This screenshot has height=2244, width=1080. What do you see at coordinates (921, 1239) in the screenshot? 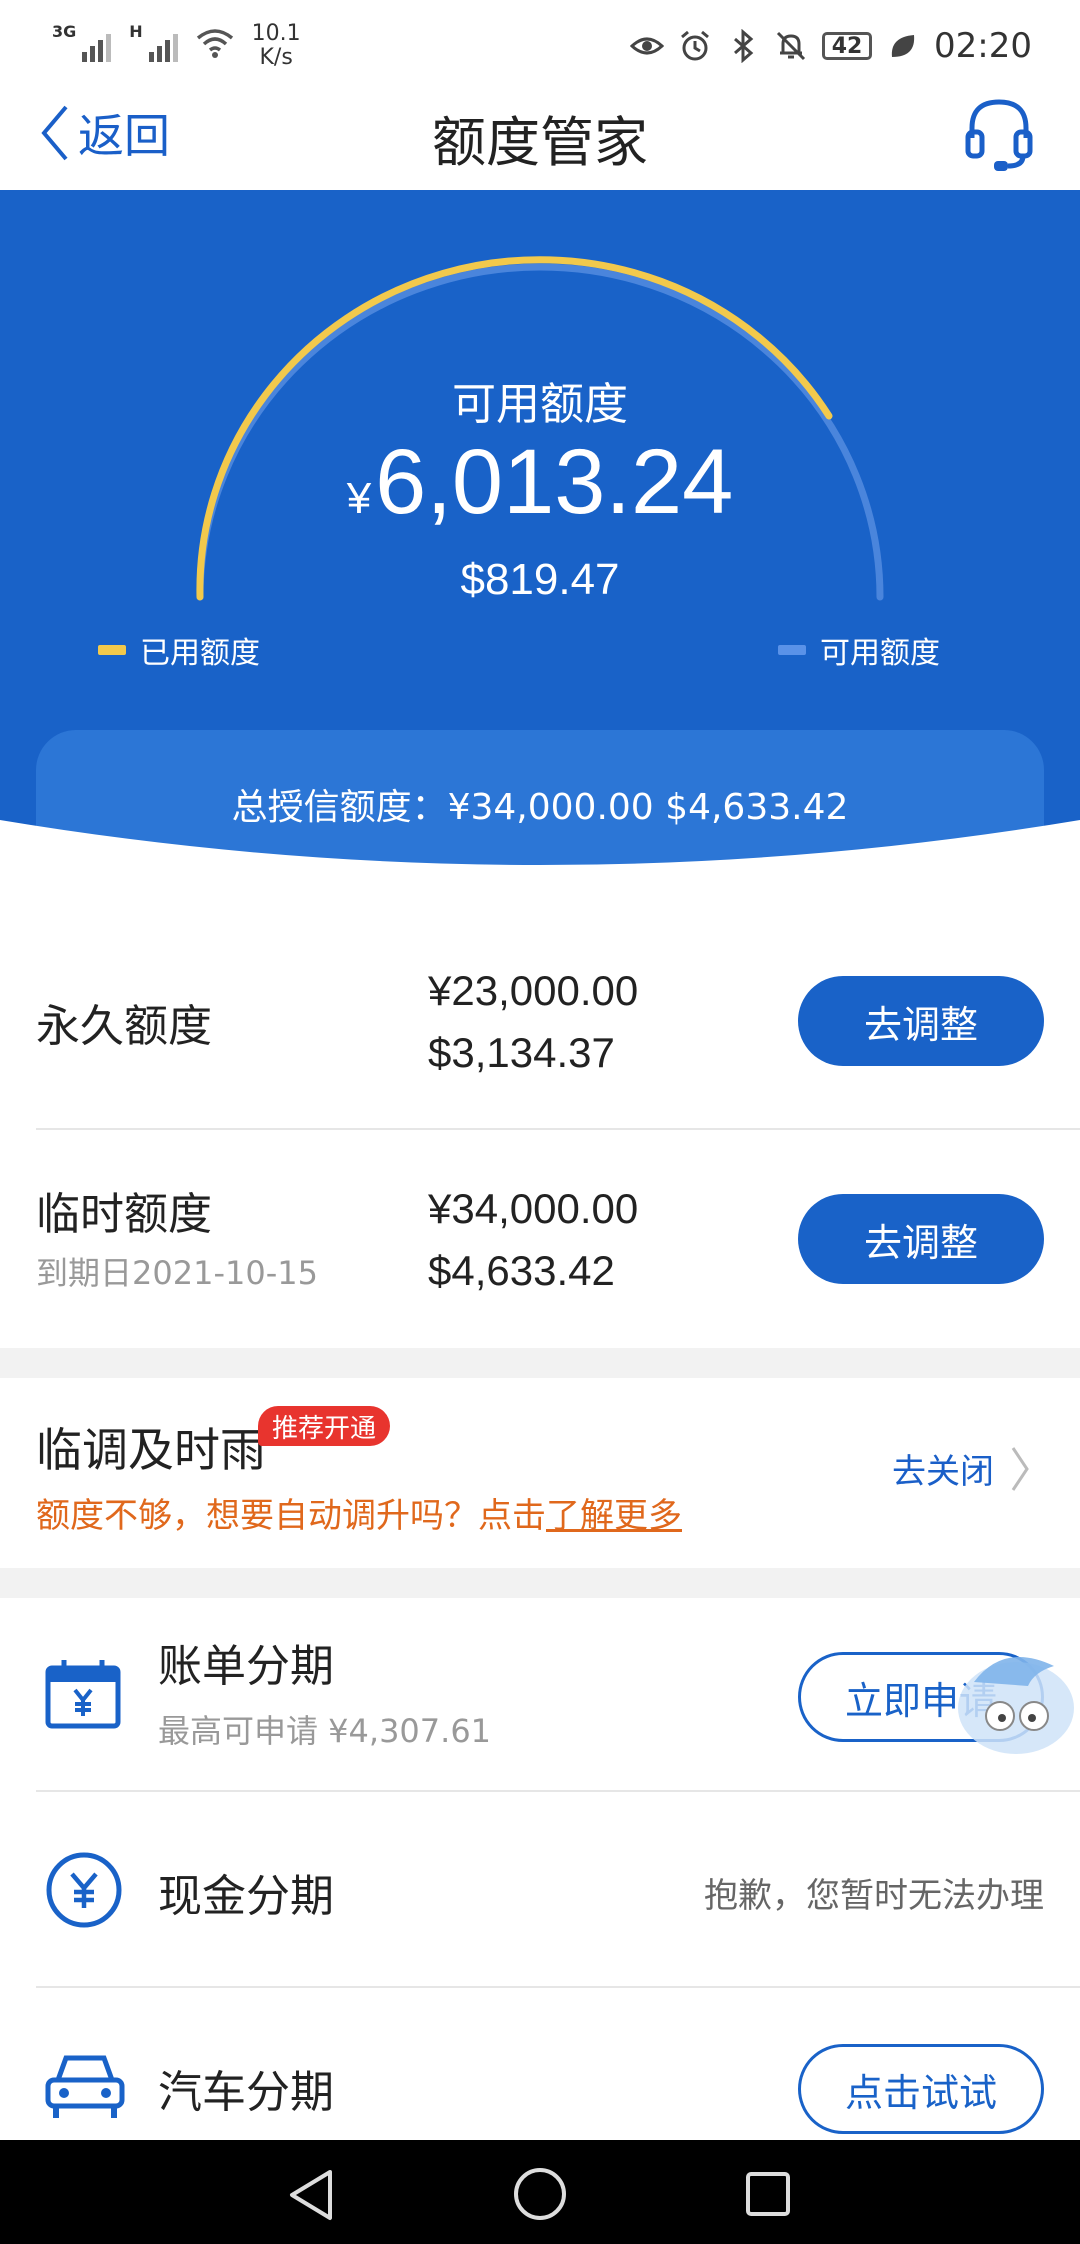
I see `adjust-temporary-button: 去调整` at bounding box center [921, 1239].